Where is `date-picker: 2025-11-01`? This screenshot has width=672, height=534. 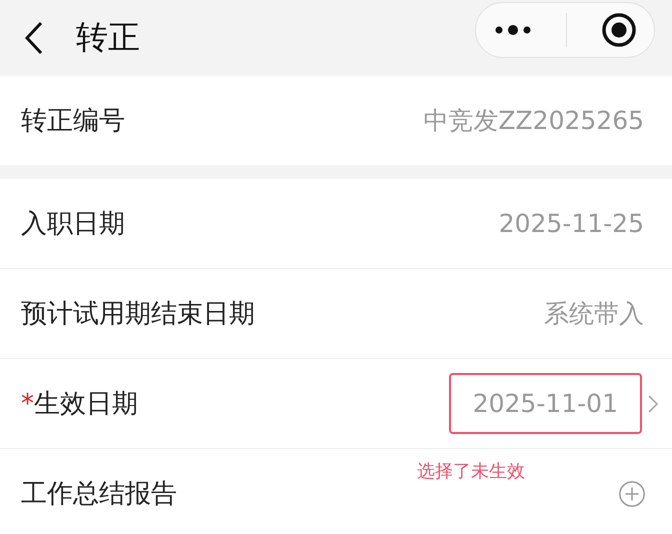 date-picker: 2025-11-01 is located at coordinates (545, 403).